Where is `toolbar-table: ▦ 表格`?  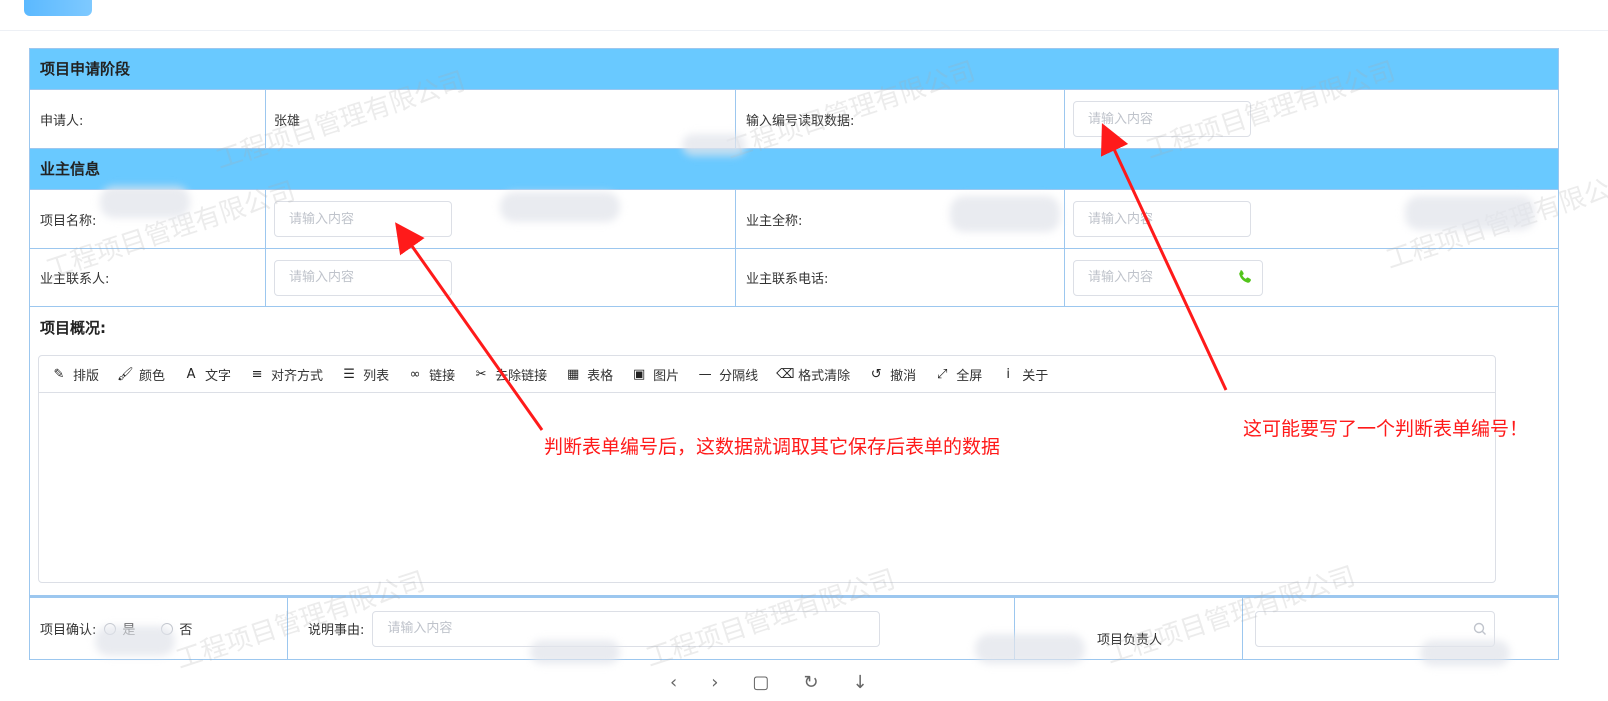
toolbar-table: ▦ 表格 is located at coordinates (589, 374).